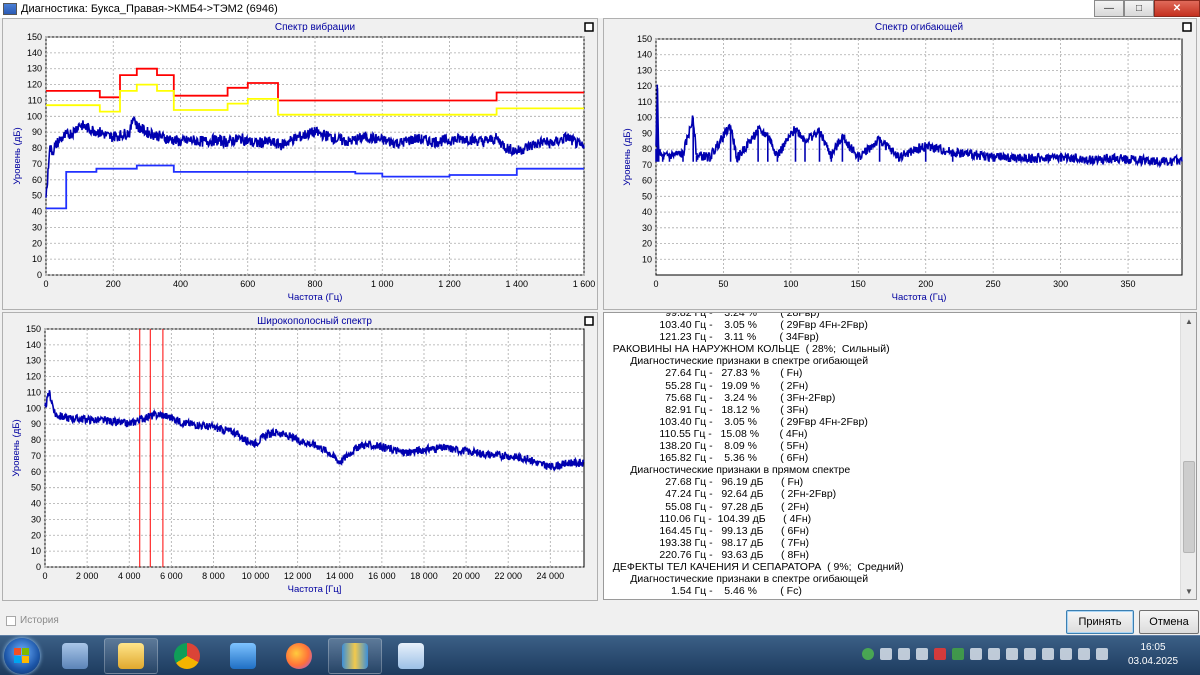 The width and height of the screenshot is (1200, 675). What do you see at coordinates (706, 446) in the screenshot?
I see `log-line: 138.20 Гц - 8.09 % ( 5Fн)` at bounding box center [706, 446].